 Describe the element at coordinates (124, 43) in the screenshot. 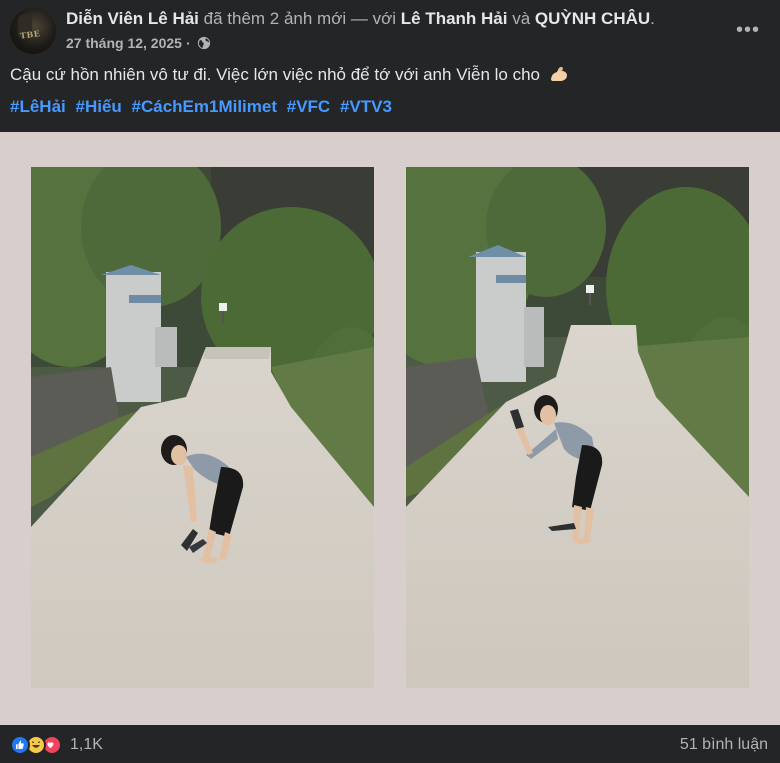

I see `post-date: 27 tháng 12, 2025` at that location.